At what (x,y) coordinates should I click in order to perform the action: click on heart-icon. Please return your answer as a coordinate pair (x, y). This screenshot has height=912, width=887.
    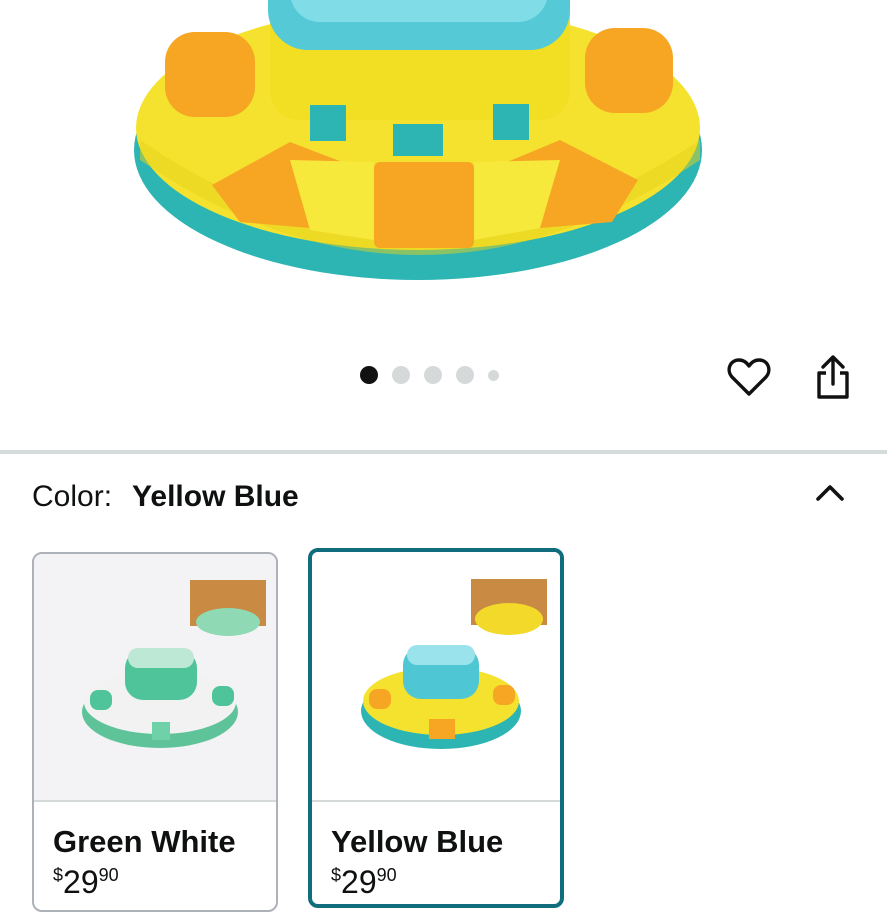
    Looking at the image, I should click on (749, 377).